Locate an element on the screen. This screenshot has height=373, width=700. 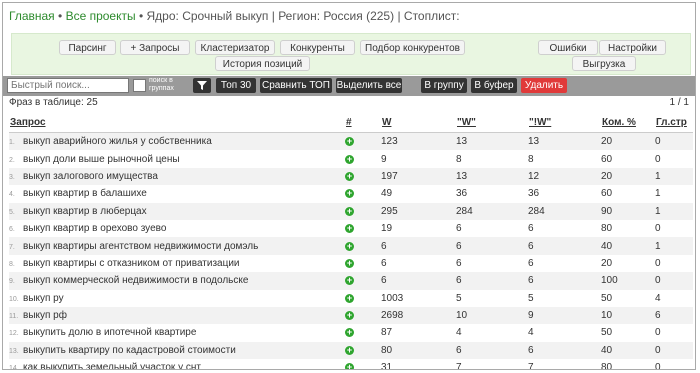
query-cell: 11. выкуп рф is located at coordinates (177, 315).